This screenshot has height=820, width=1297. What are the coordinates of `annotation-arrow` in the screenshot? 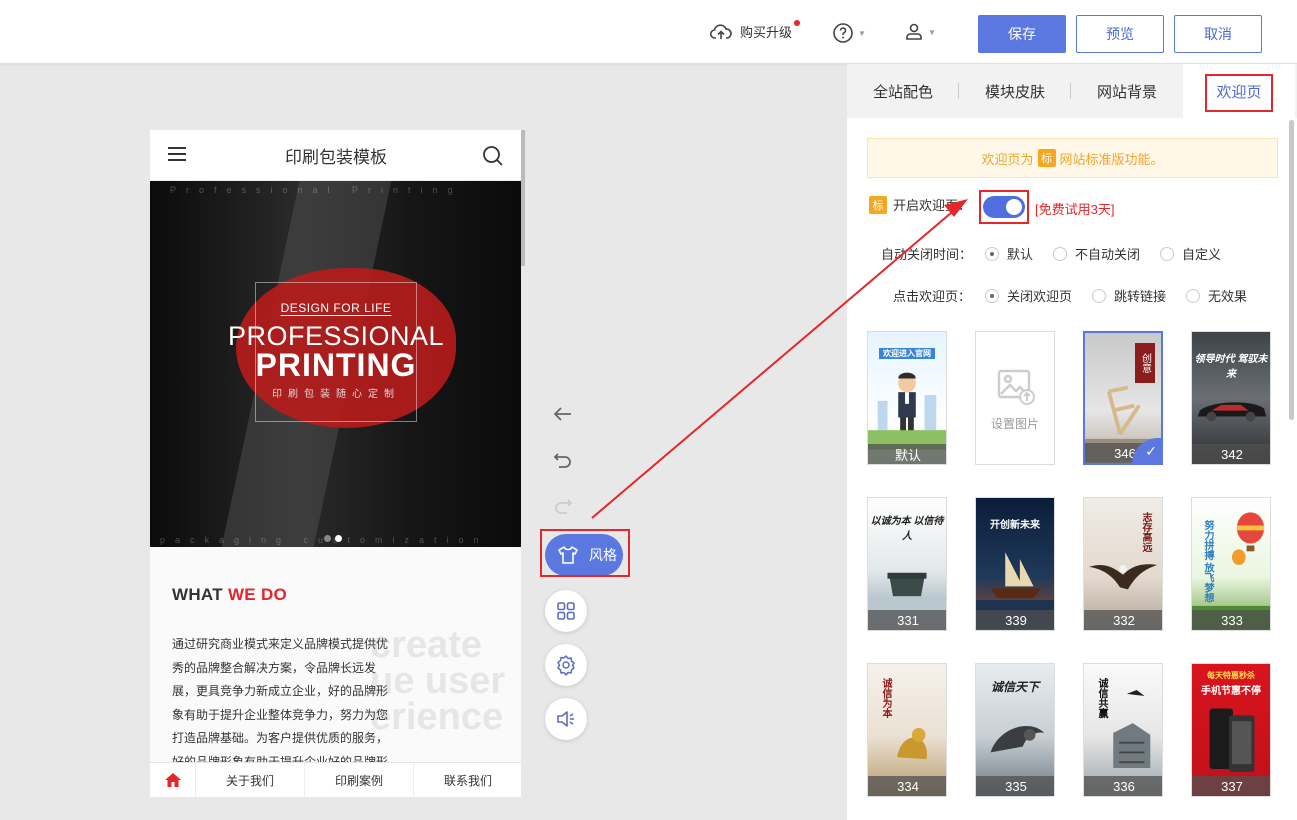 It's located at (779, 359).